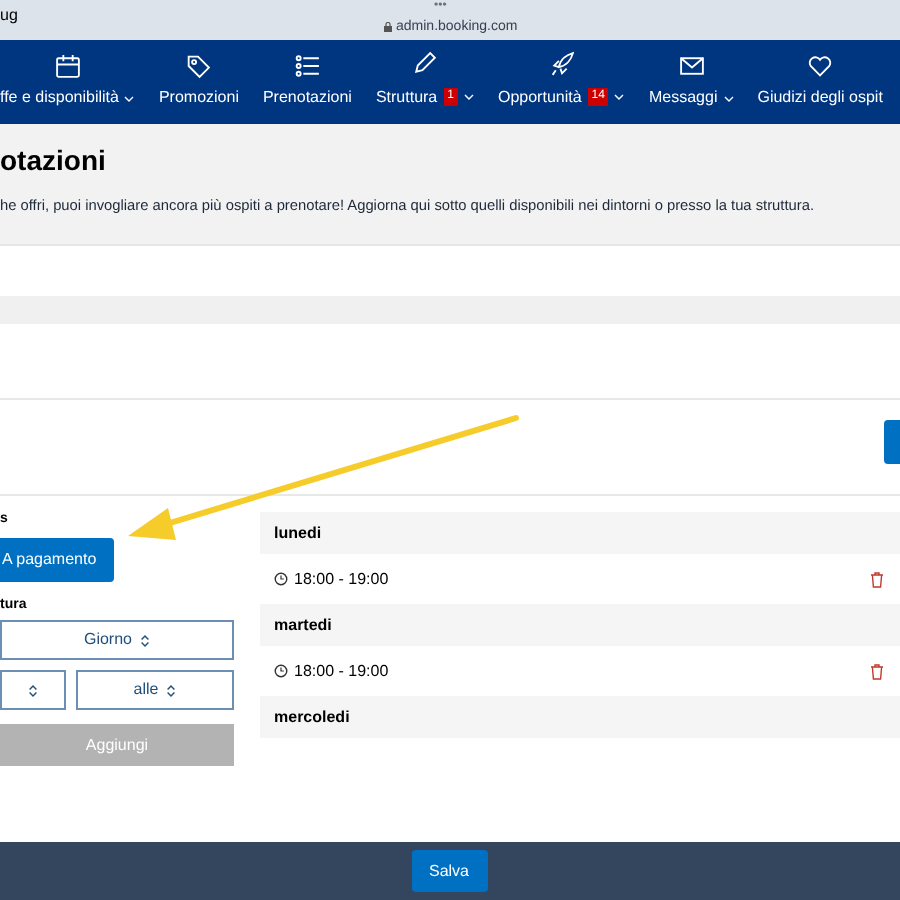  I want to click on heart-icon, so click(820, 66).